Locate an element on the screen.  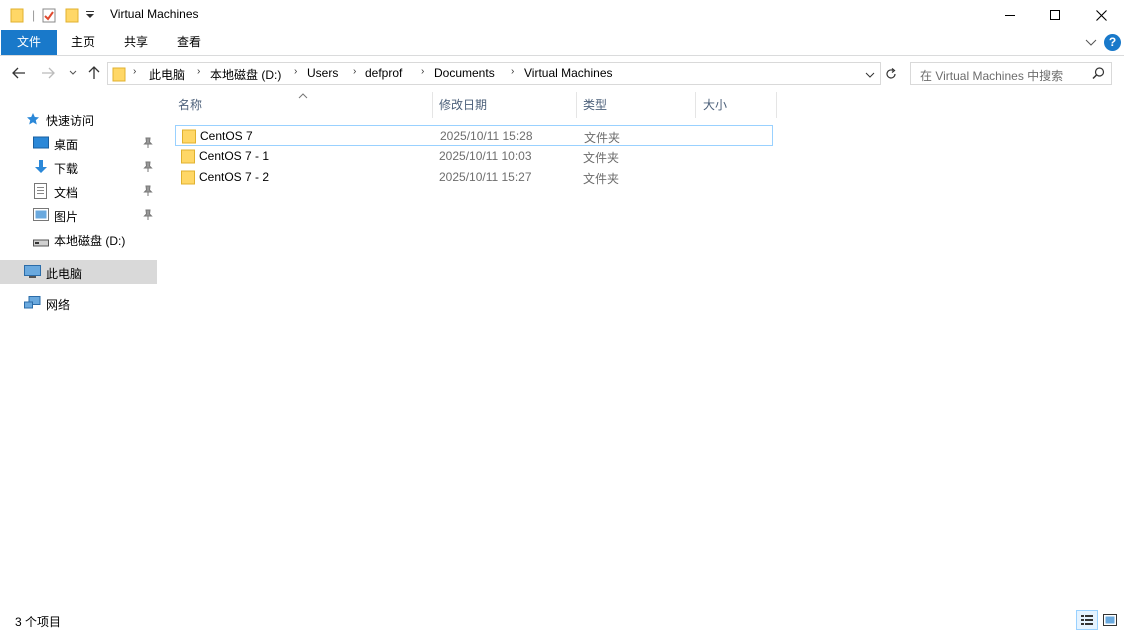
window-title: Virtual Machines is located at coordinates (154, 14).